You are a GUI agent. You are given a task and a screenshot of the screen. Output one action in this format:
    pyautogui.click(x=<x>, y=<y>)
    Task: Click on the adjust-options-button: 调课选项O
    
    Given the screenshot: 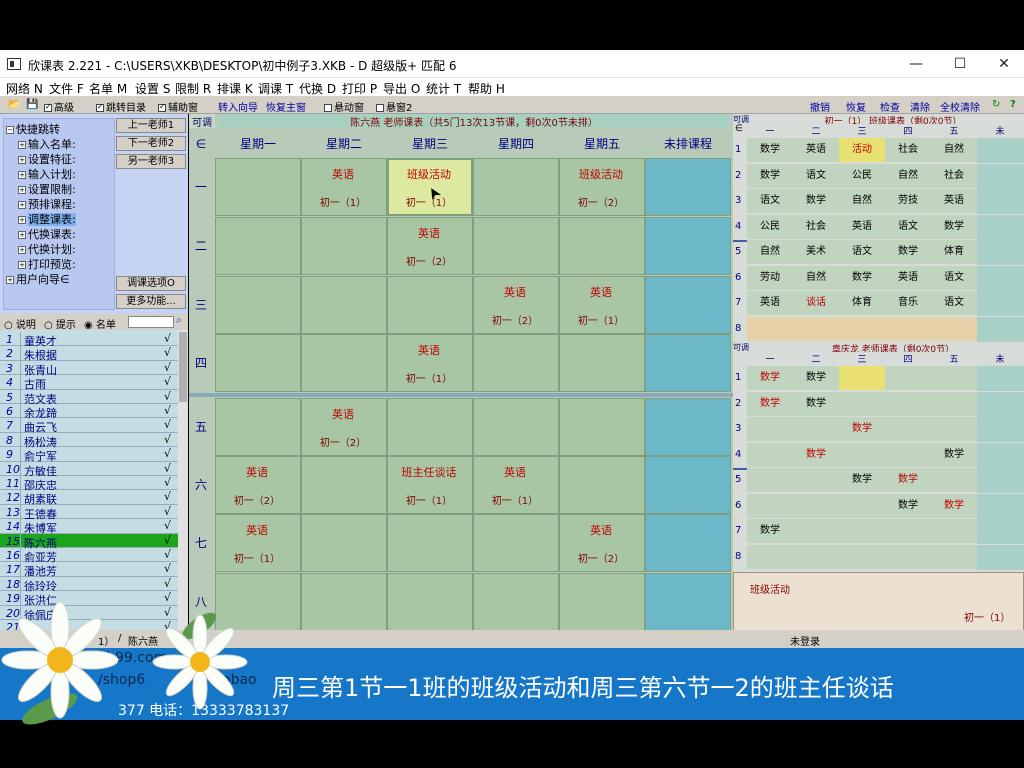 What is the action you would take?
    pyautogui.click(x=151, y=283)
    